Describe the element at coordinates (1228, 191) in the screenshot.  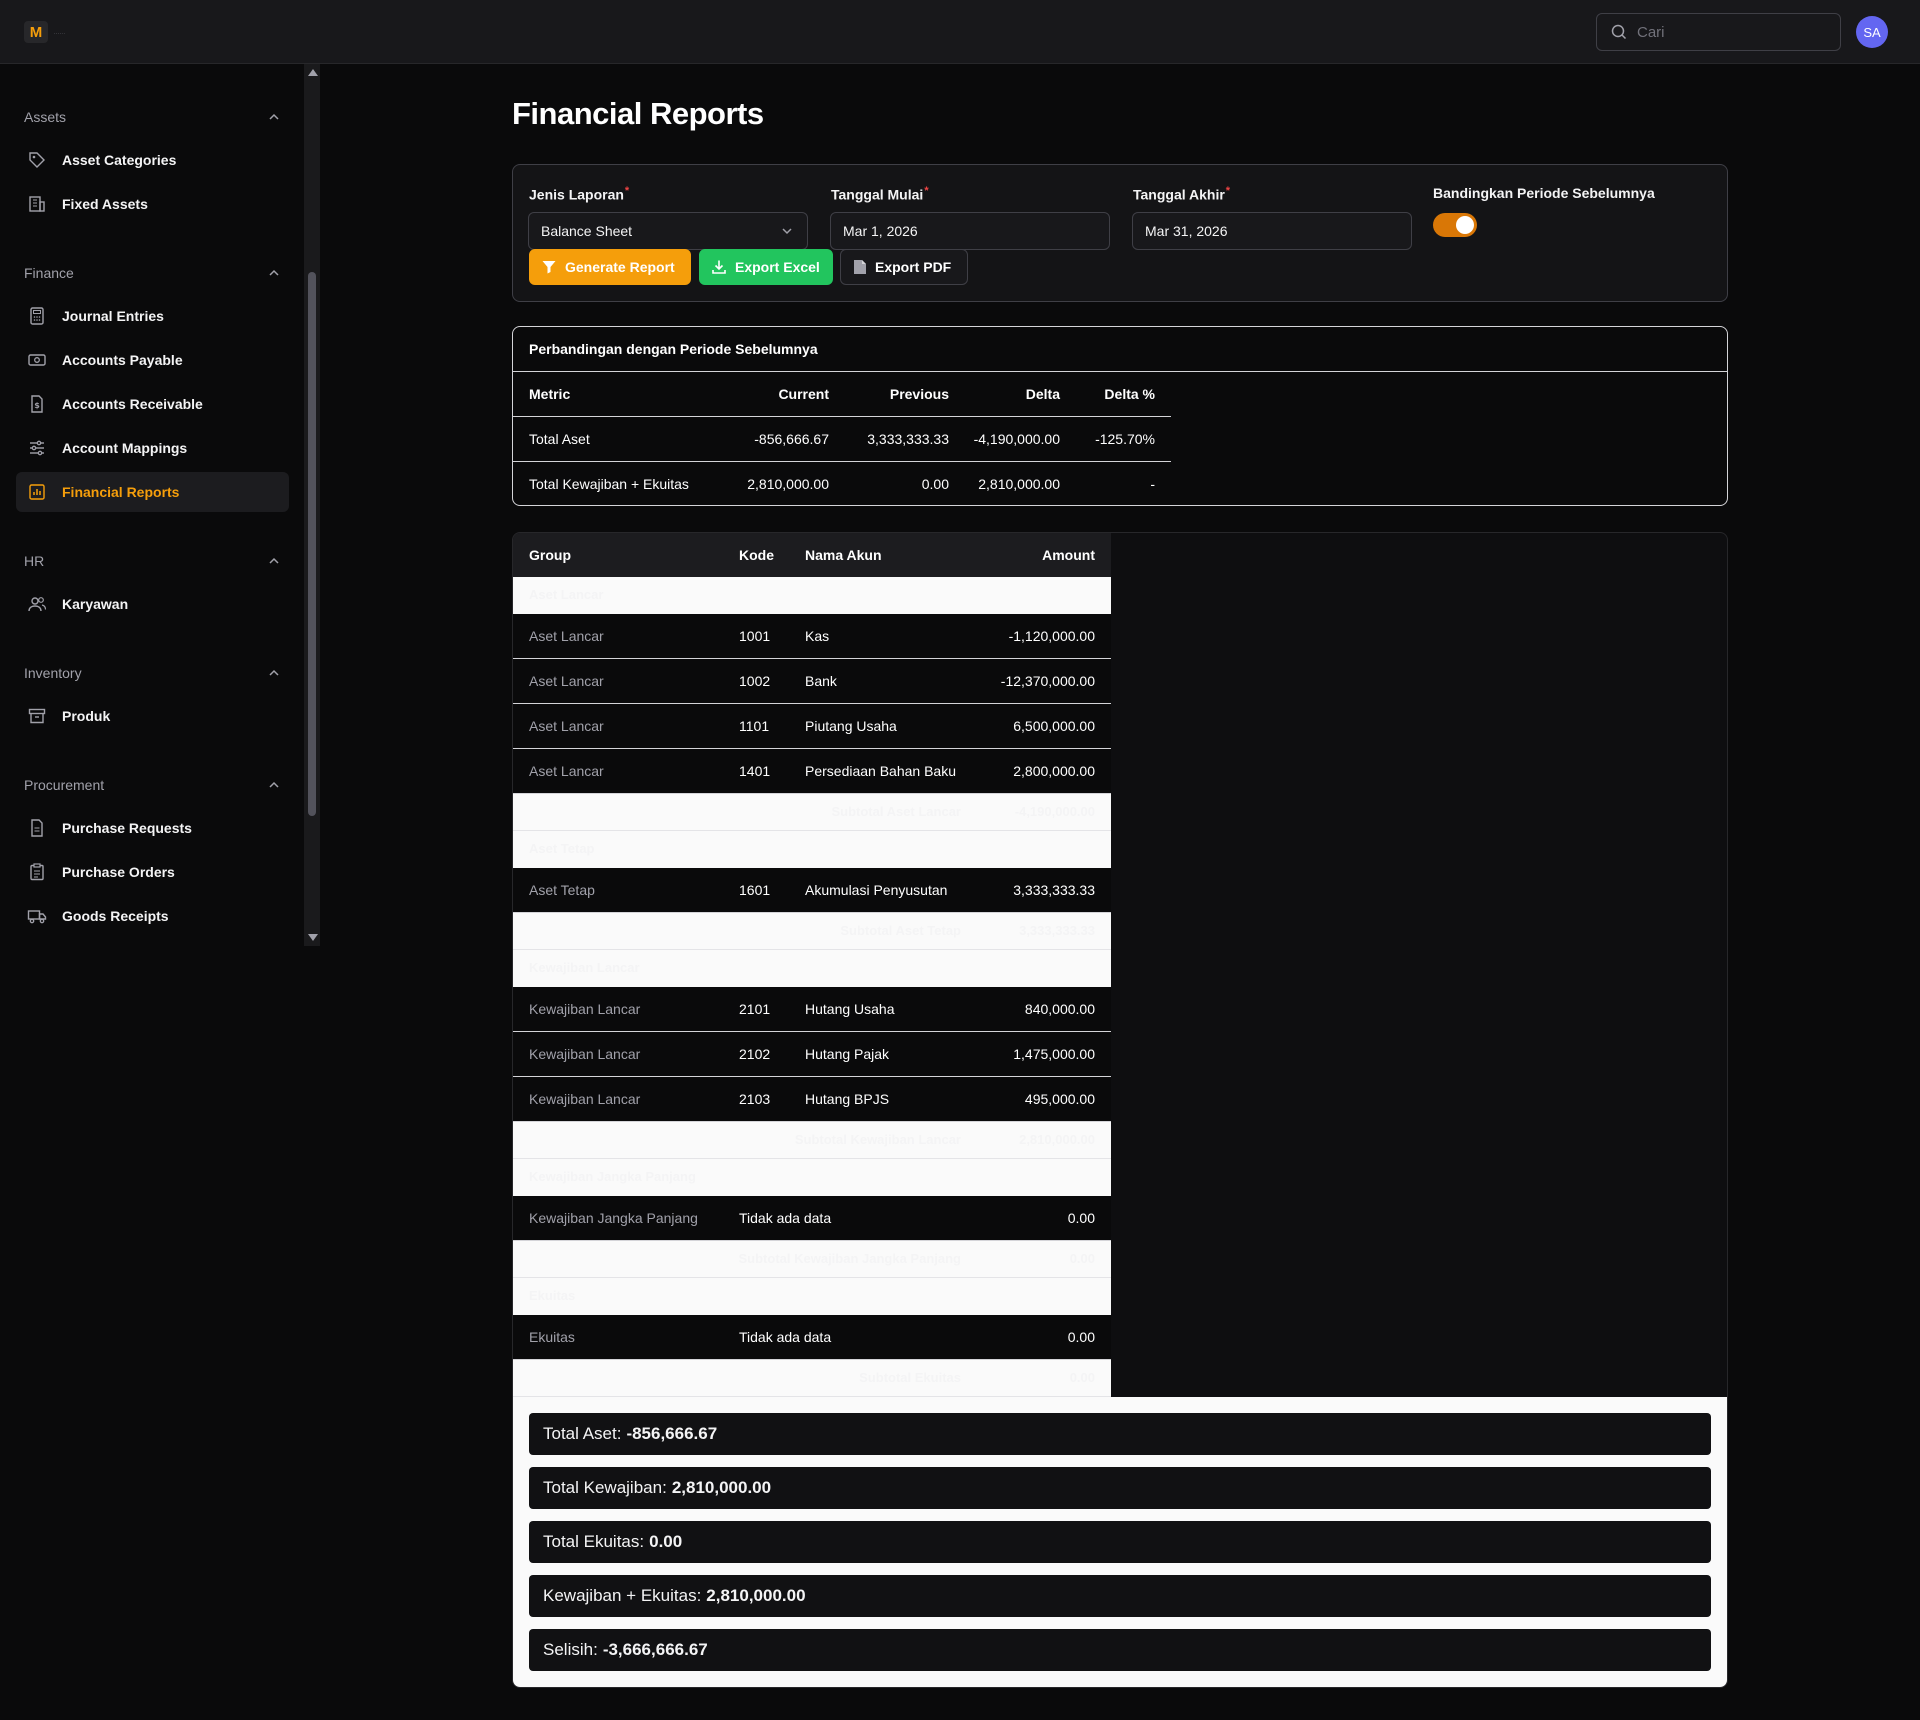
I see `required-mark: *` at that location.